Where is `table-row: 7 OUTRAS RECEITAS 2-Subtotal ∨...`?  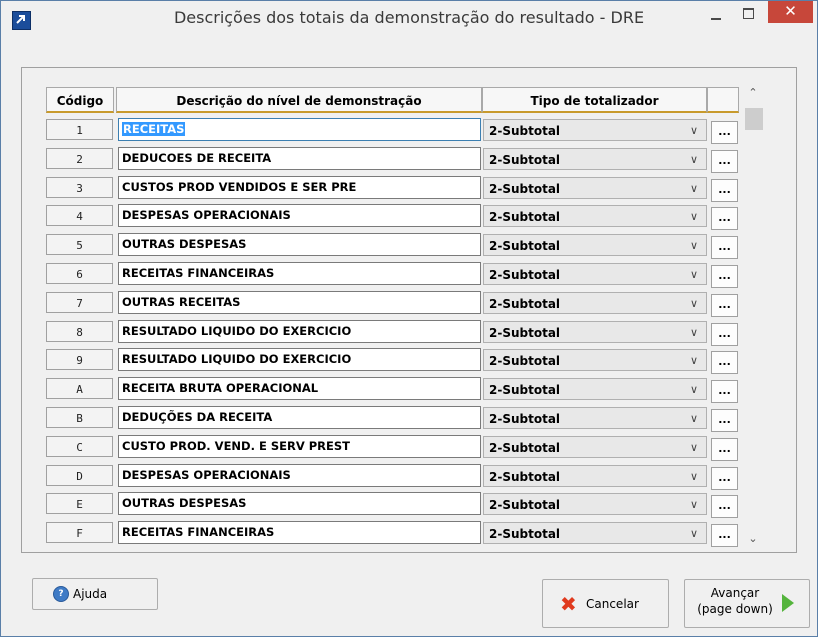
table-row: 7 OUTRAS RECEITAS 2-Subtotal ∨... is located at coordinates (409, 305).